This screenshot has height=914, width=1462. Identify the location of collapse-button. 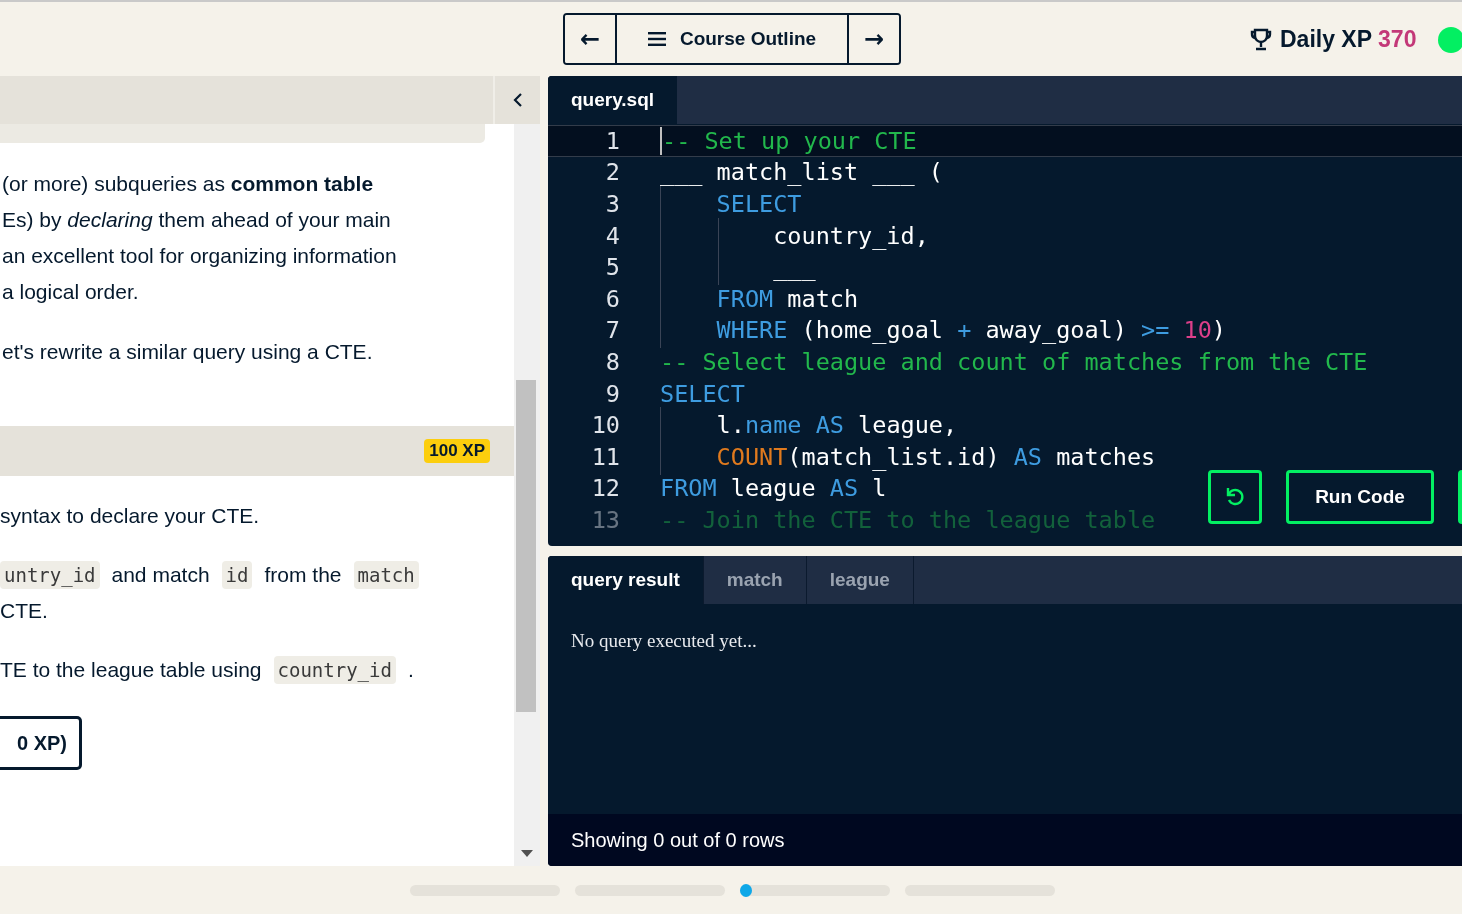
(516, 100).